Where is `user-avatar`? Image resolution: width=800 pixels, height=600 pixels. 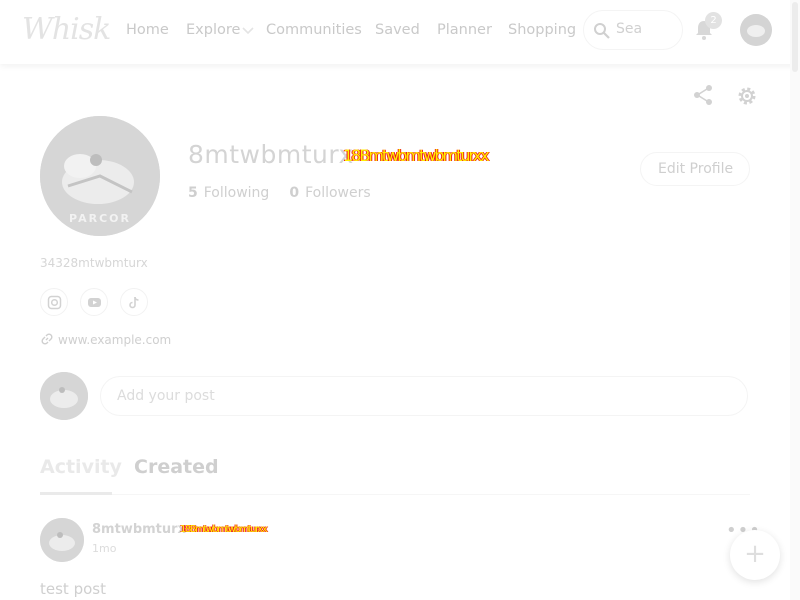
user-avatar is located at coordinates (756, 30).